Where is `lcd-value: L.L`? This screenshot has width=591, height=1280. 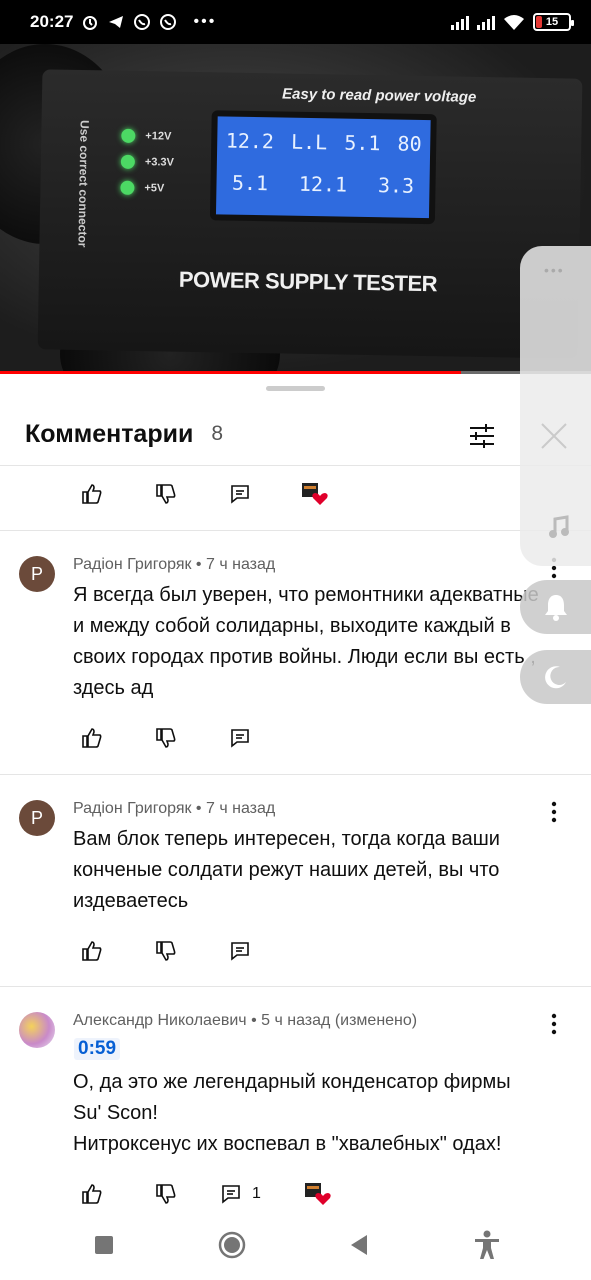 lcd-value: L.L is located at coordinates (309, 142).